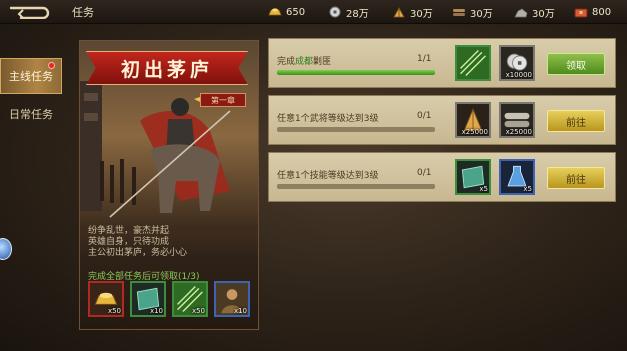  I want to click on grain-icon, so click(399, 12).